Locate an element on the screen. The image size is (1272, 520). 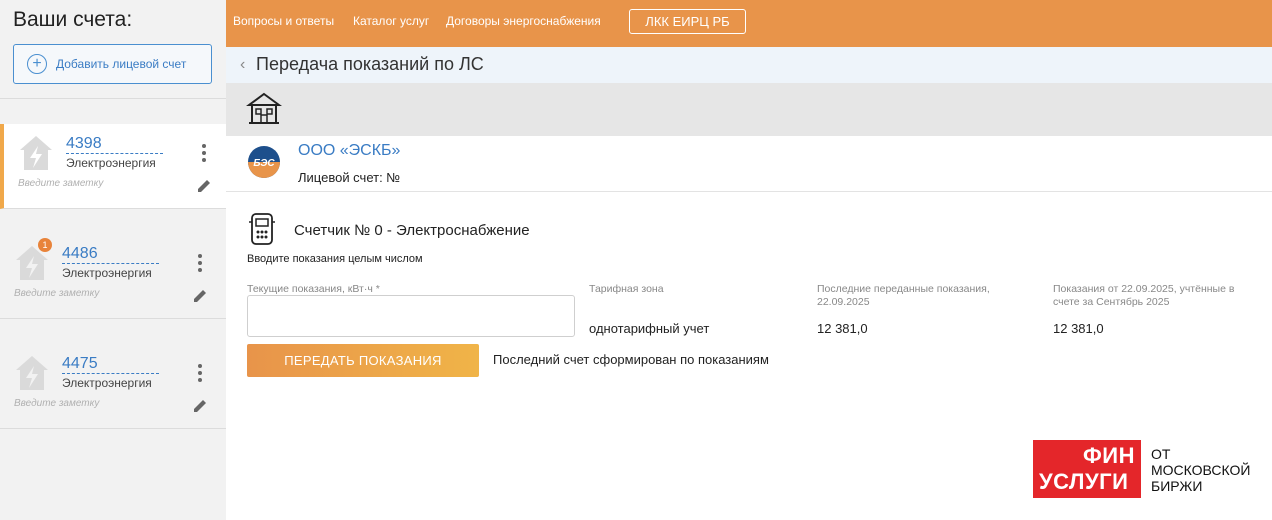
add-account-label: Добавить лицевой счет is located at coordinates (121, 64).